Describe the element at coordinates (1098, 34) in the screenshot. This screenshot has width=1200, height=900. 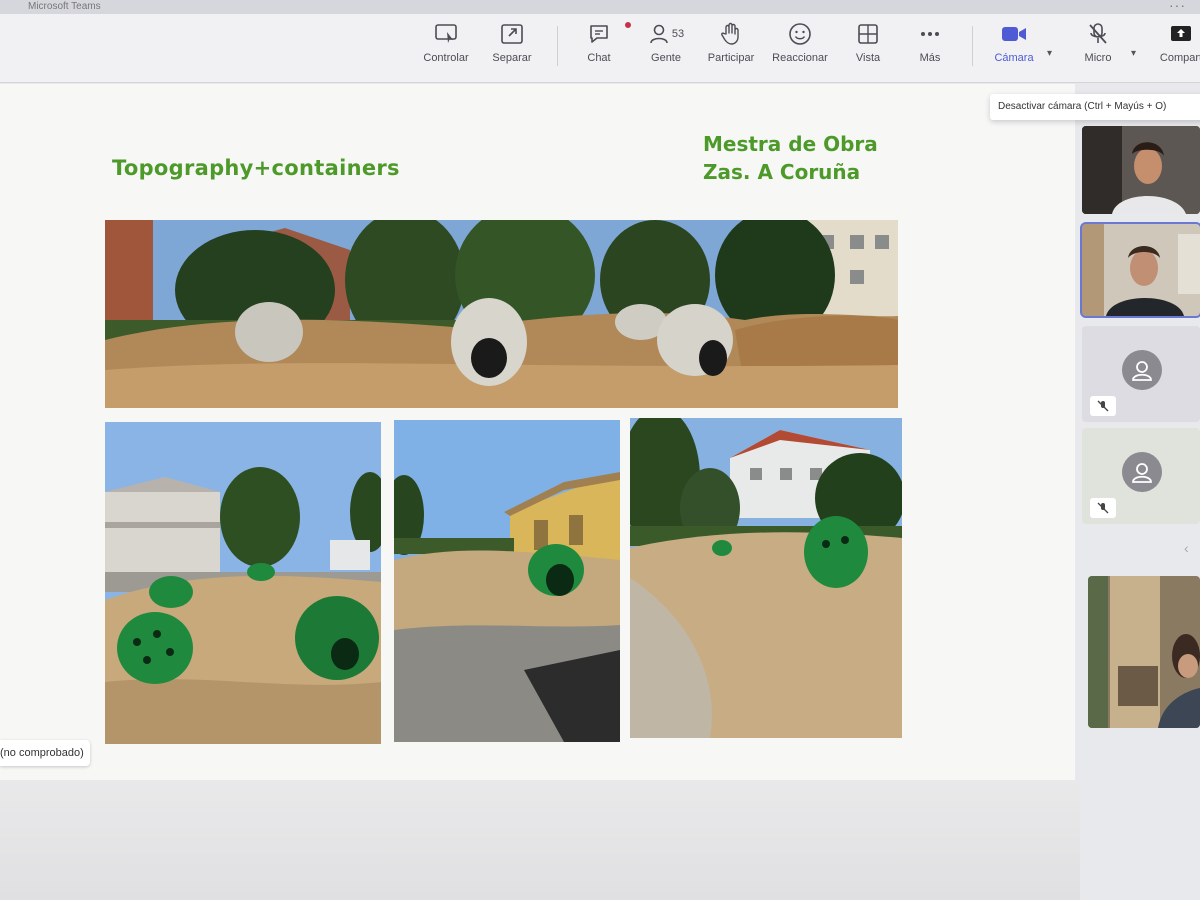
I see `microphone-muted-icon` at that location.